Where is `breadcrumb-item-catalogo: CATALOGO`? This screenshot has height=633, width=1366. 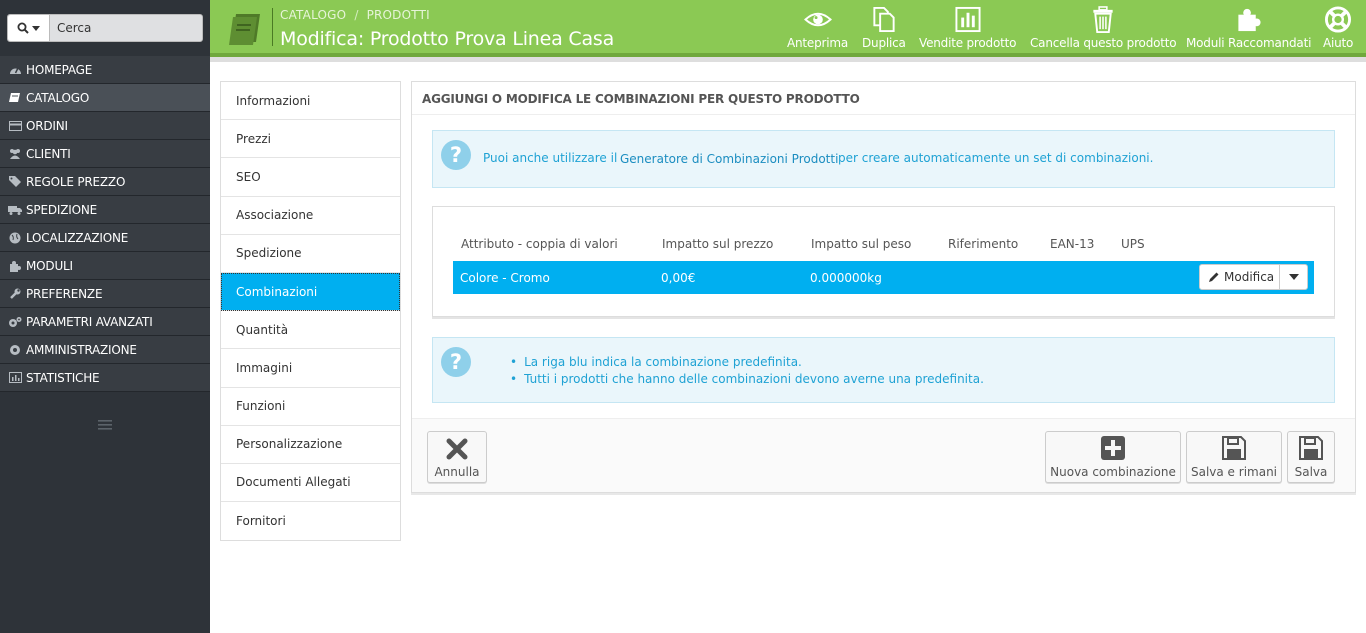
breadcrumb-item-catalogo: CATALOGO is located at coordinates (313, 15).